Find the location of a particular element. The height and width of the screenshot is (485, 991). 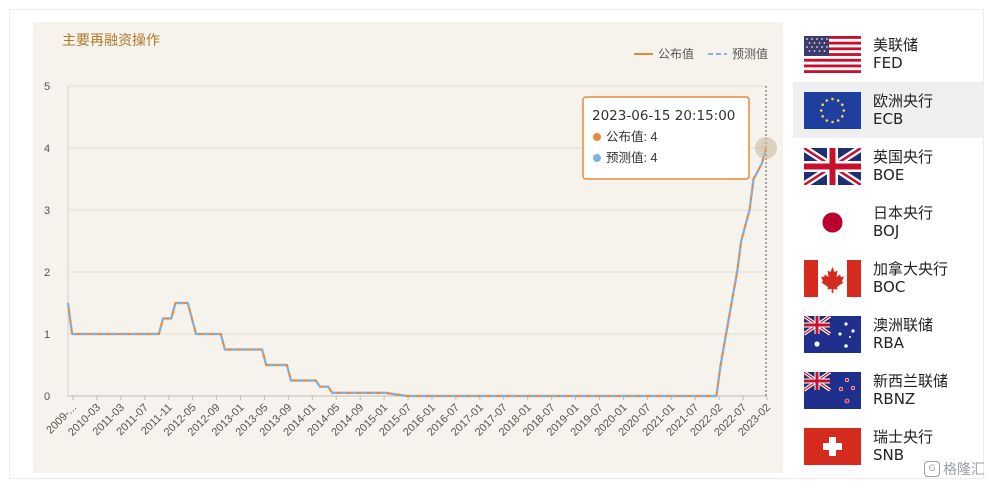

tooltip-published-row: 公布值: 4 is located at coordinates (631, 136).